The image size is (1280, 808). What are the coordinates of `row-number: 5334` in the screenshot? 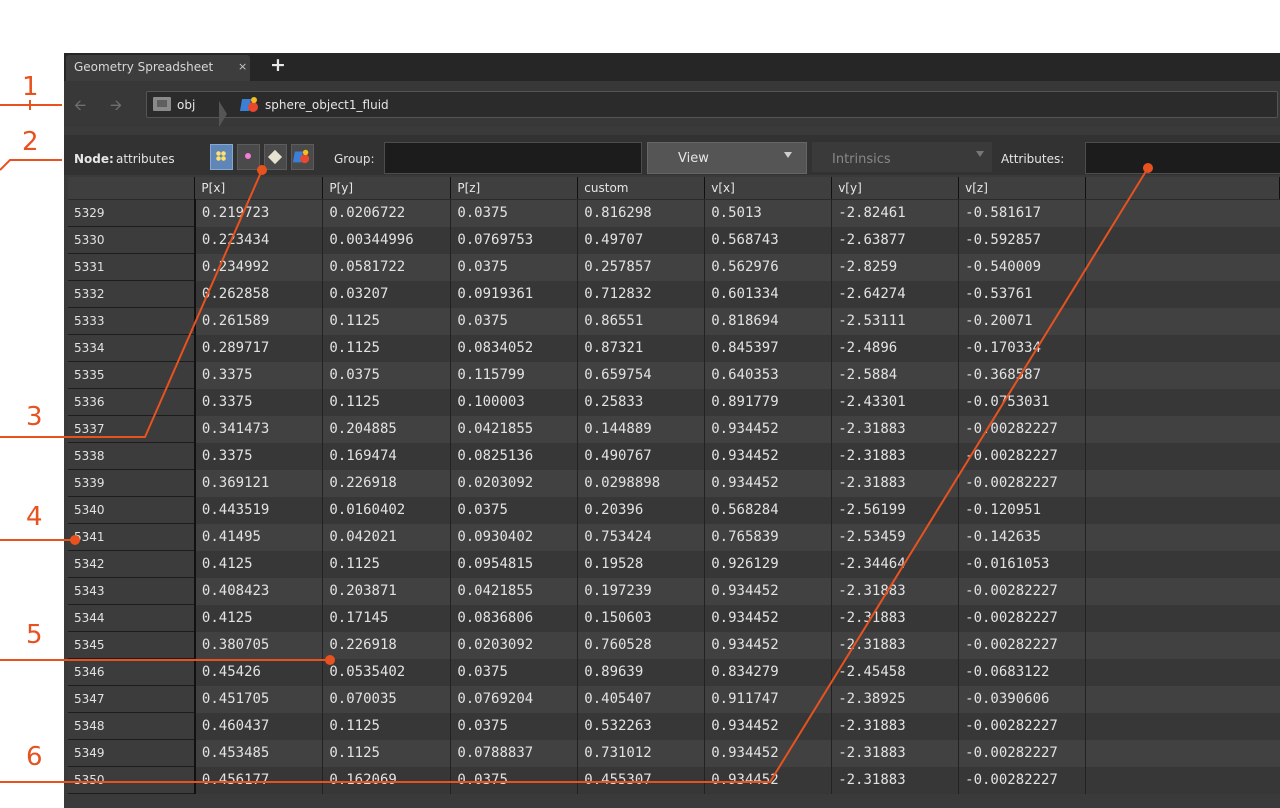 It's located at (132, 348).